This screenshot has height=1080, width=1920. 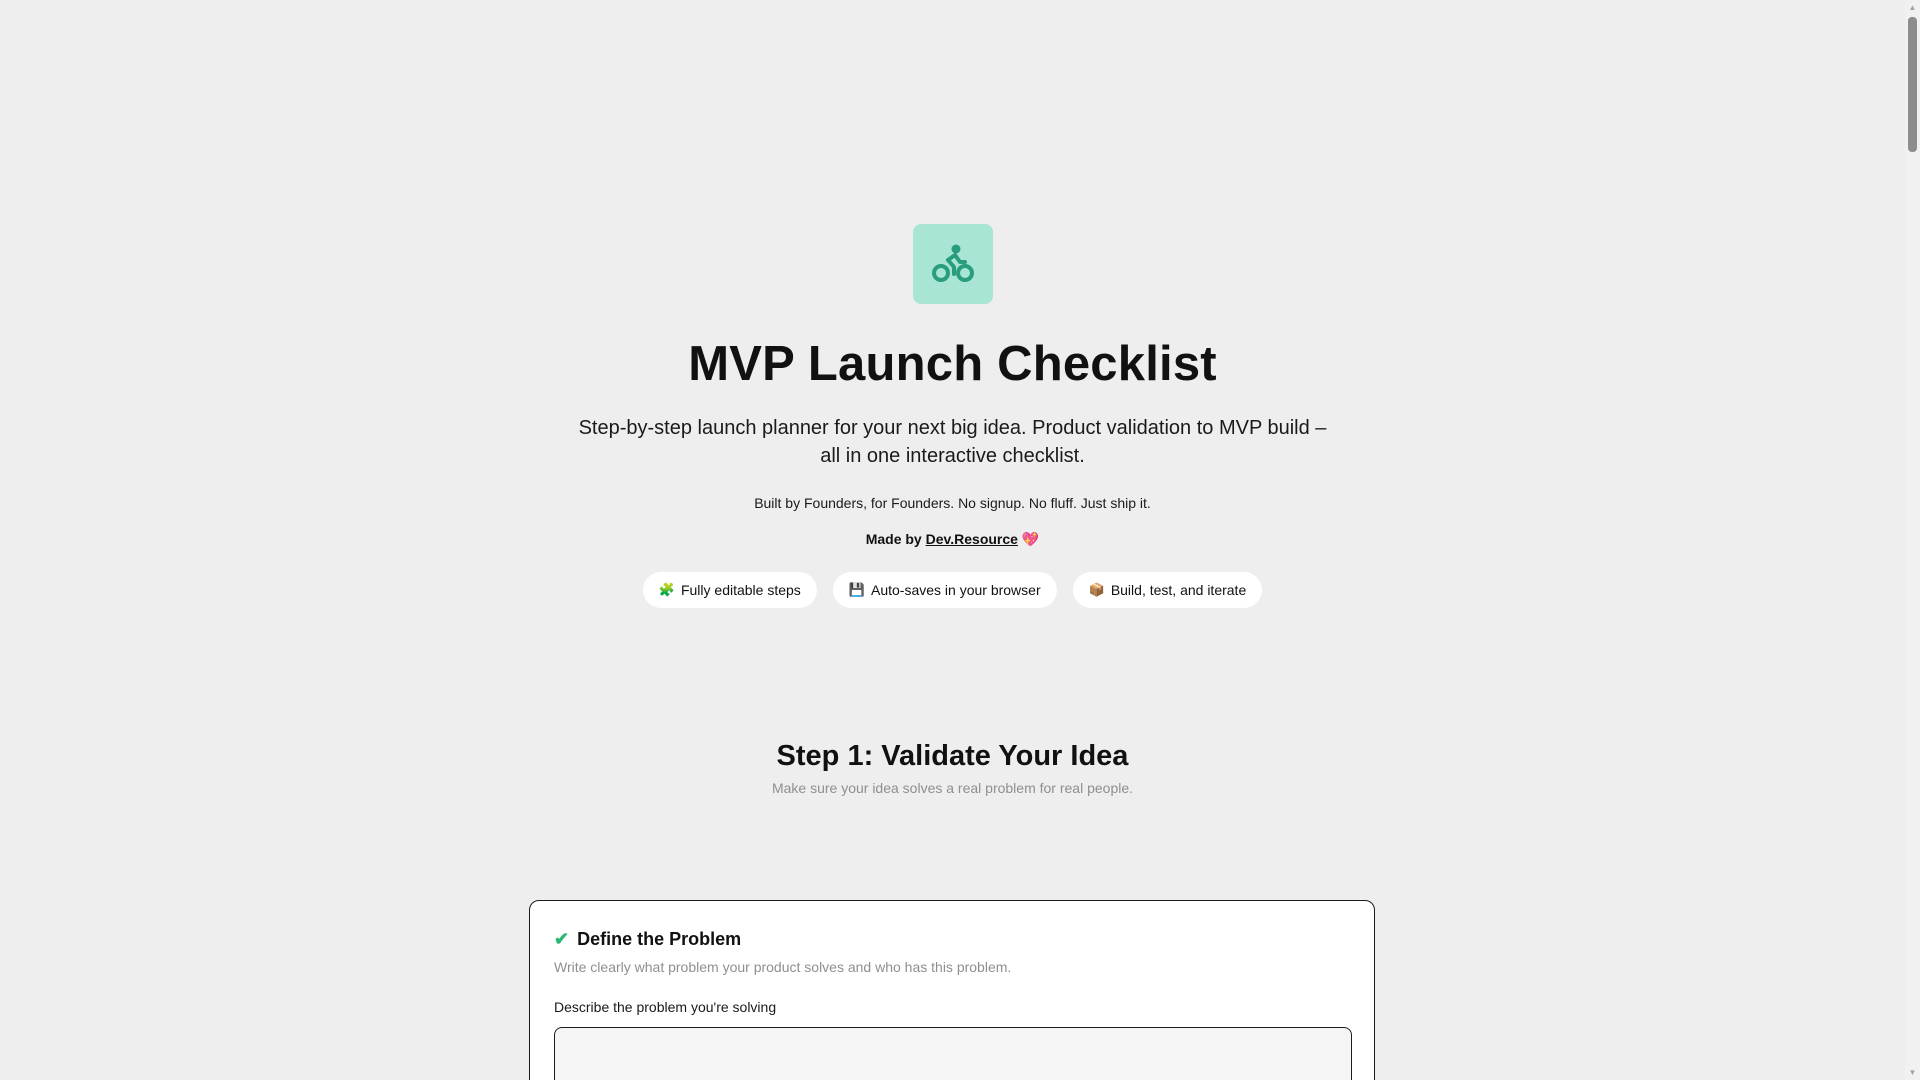 I want to click on logo-tile, so click(x=952, y=264).